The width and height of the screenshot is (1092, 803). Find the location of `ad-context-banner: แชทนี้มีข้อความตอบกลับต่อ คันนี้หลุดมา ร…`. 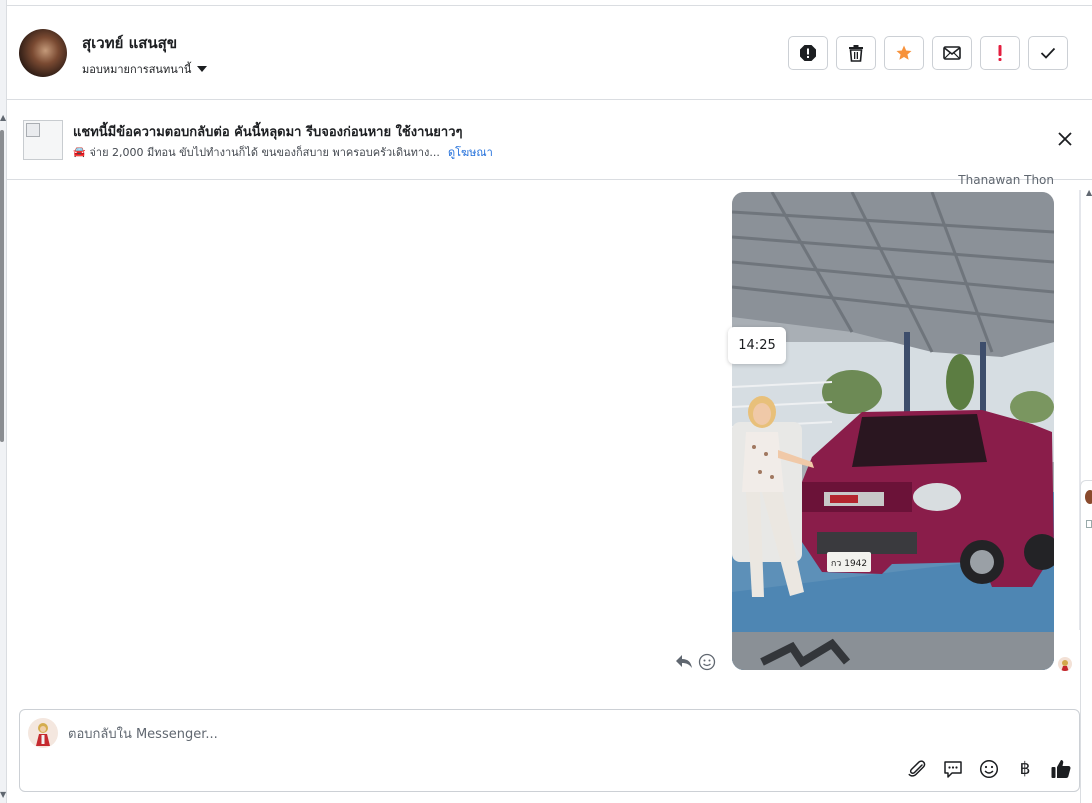

ad-context-banner: แชทนี้มีข้อความตอบกลับต่อ คันนี้หลุดมา ร… is located at coordinates (549, 140).